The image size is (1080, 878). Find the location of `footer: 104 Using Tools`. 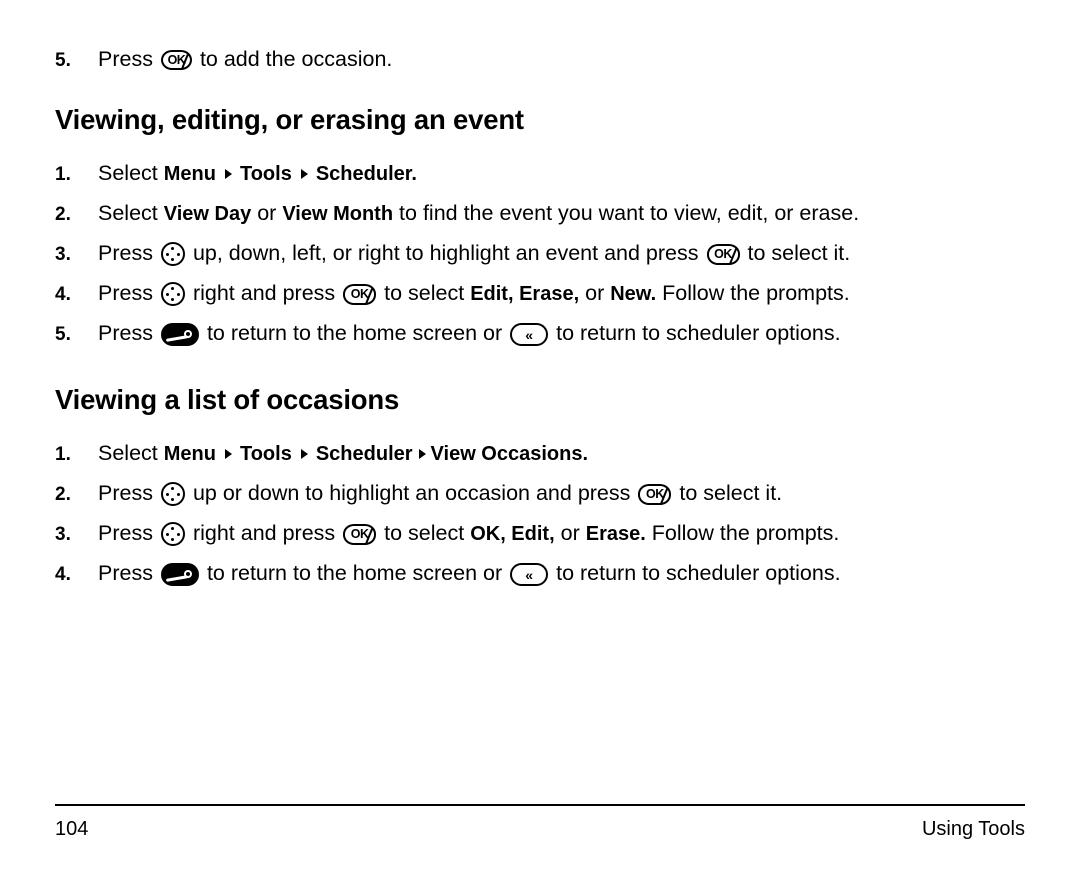

footer: 104 Using Tools is located at coordinates (540, 829).